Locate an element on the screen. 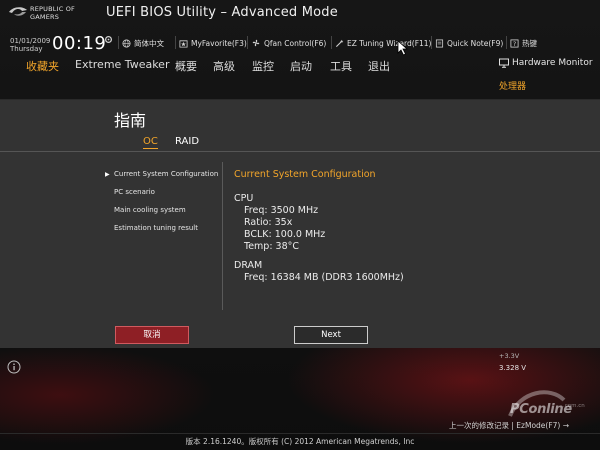 This screenshot has height=450, width=600. next-button: Next is located at coordinates (331, 335).